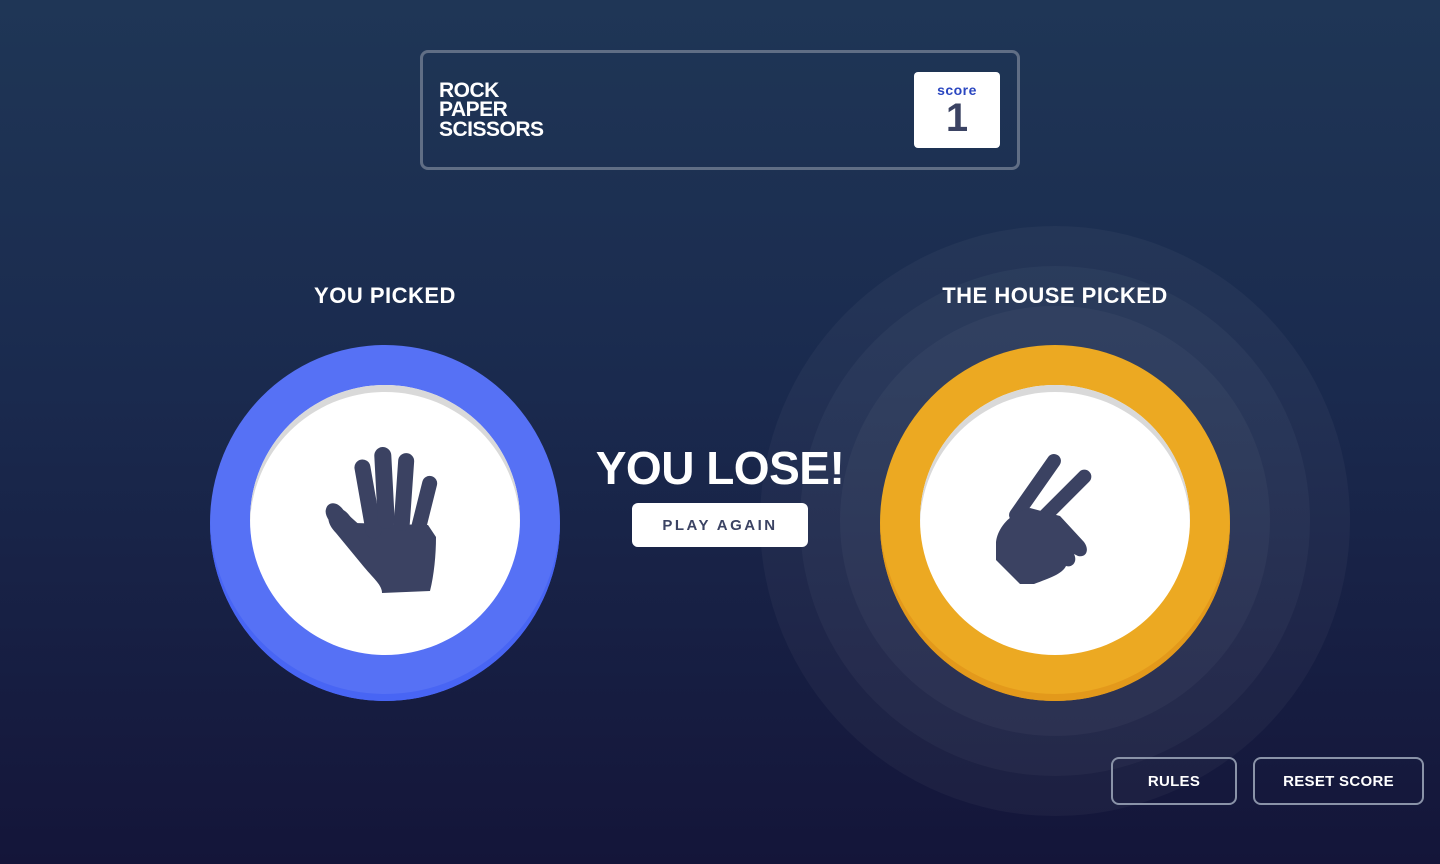 The width and height of the screenshot is (1440, 864). I want to click on reset-score-button: RESET SCORE, so click(1338, 781).